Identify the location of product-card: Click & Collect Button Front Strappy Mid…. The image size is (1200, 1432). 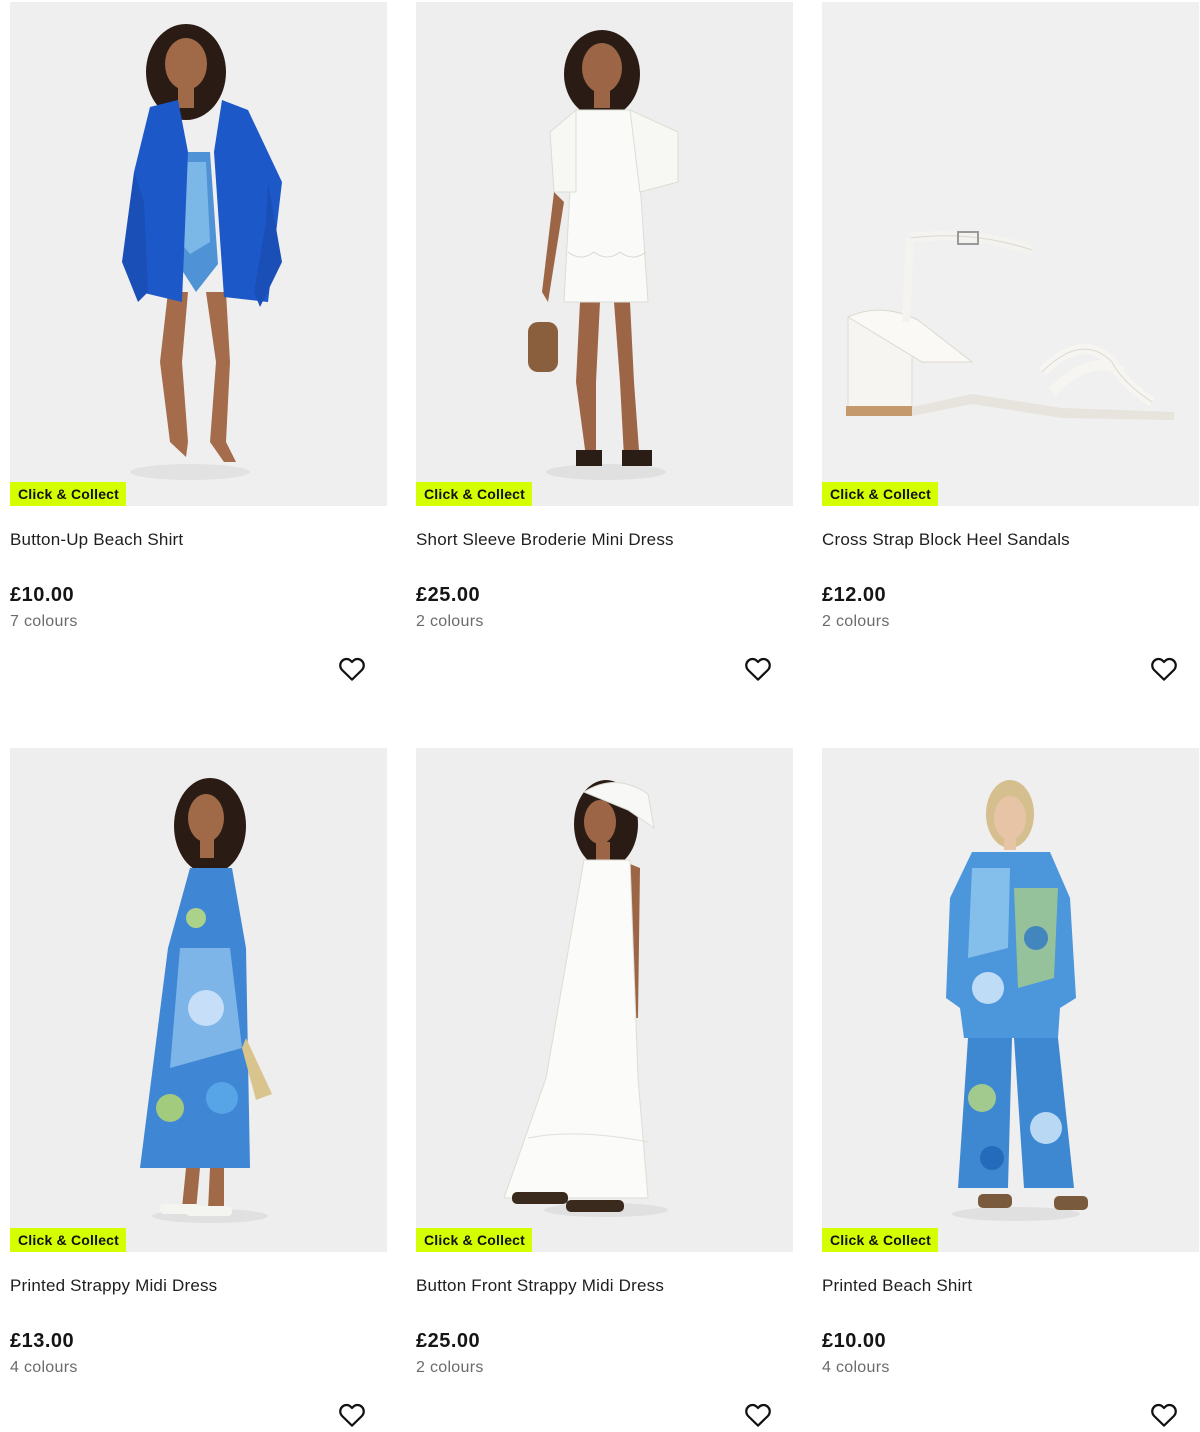
(604, 1087).